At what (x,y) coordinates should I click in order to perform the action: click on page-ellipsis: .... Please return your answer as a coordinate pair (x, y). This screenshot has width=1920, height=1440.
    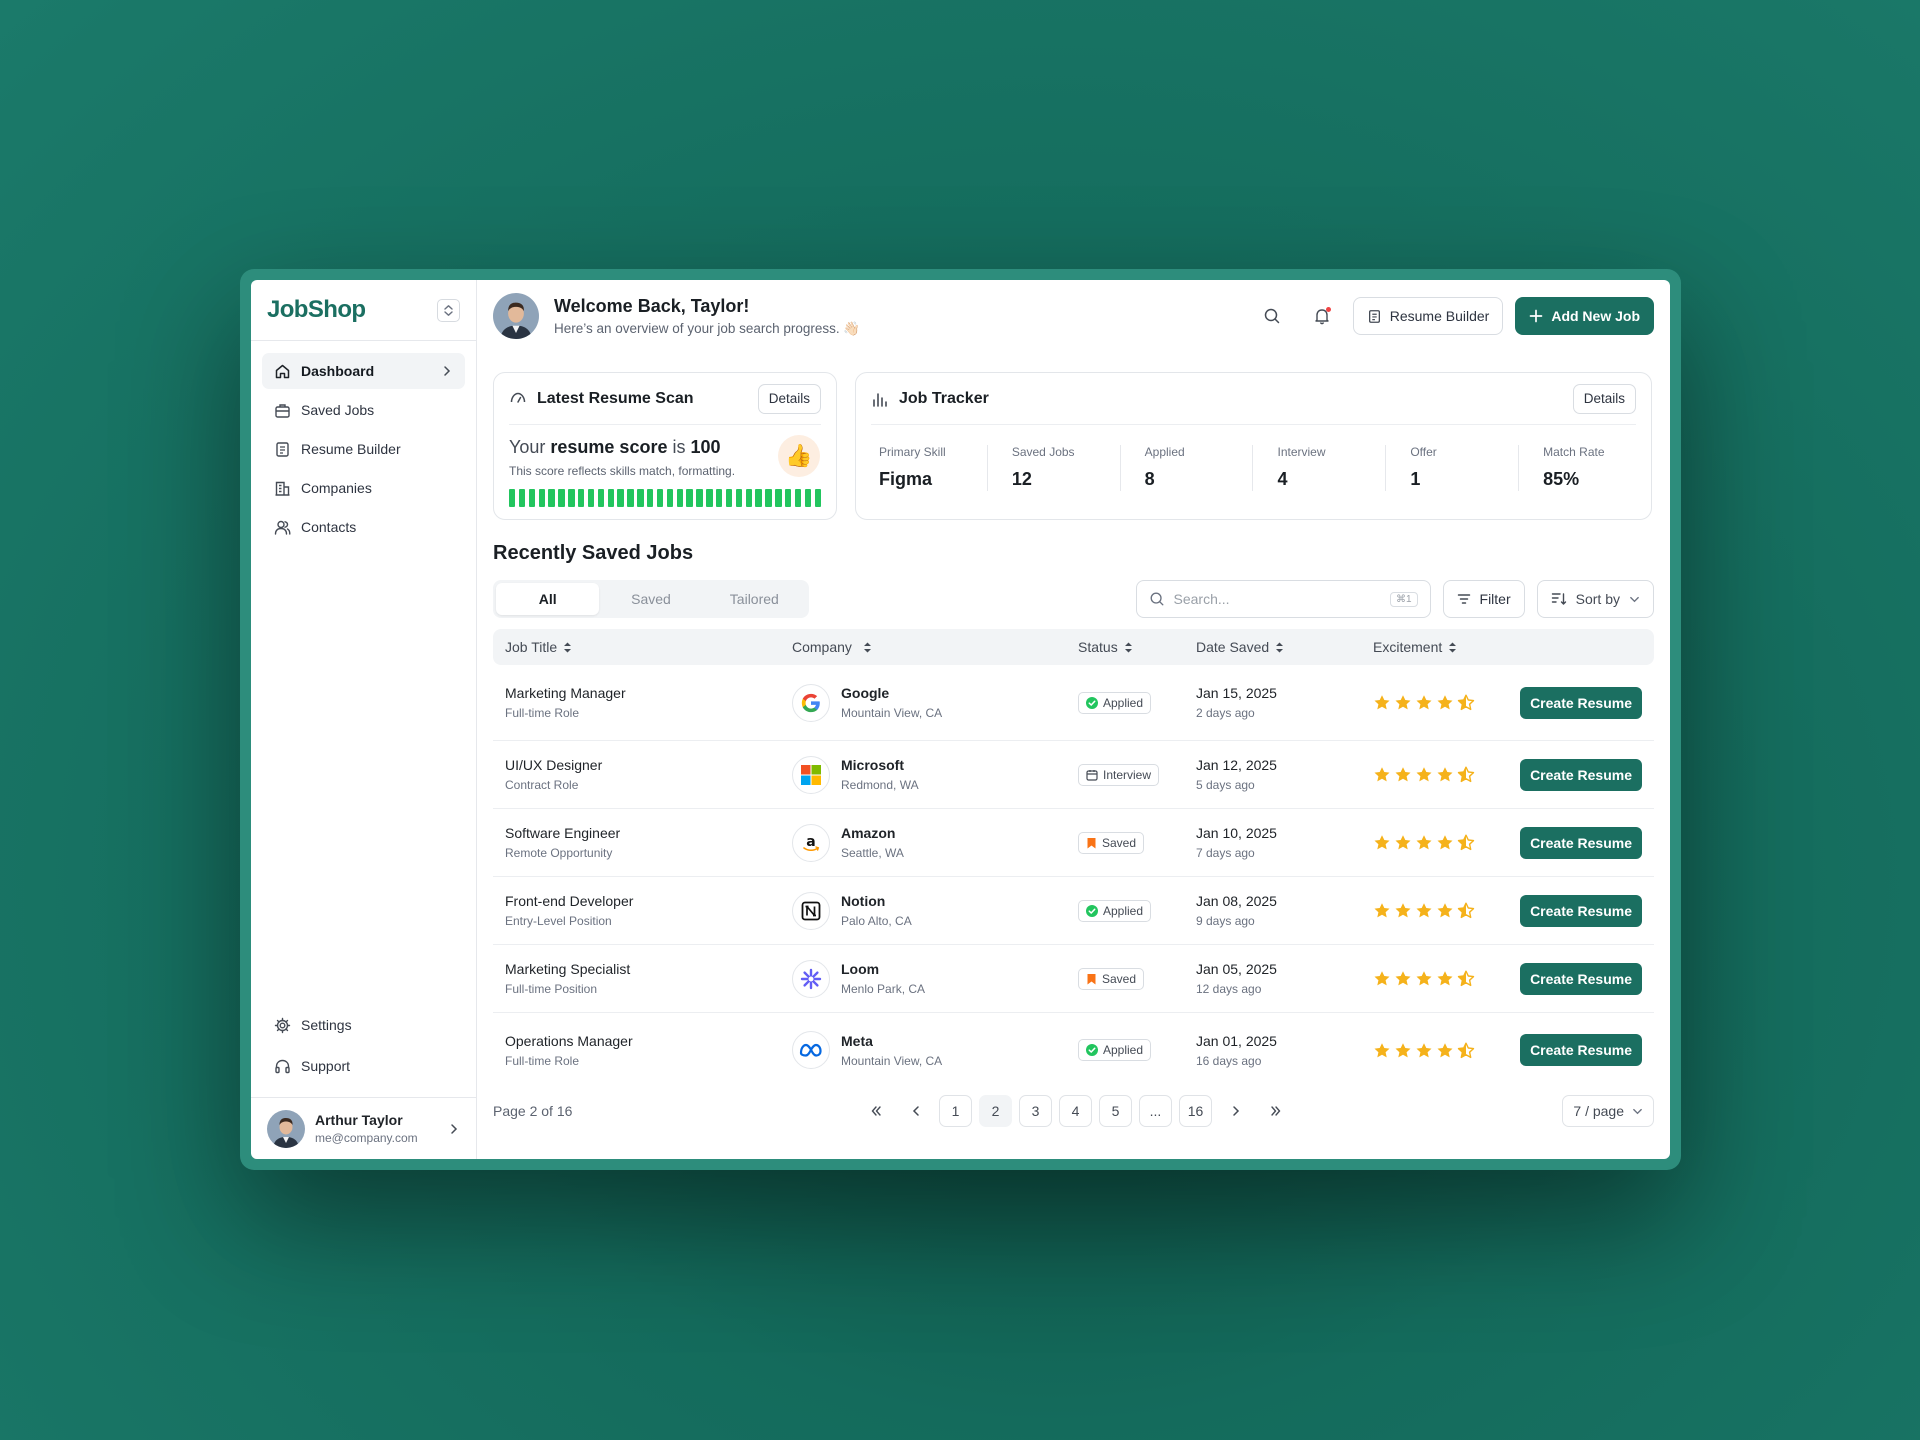
    Looking at the image, I should click on (1155, 1111).